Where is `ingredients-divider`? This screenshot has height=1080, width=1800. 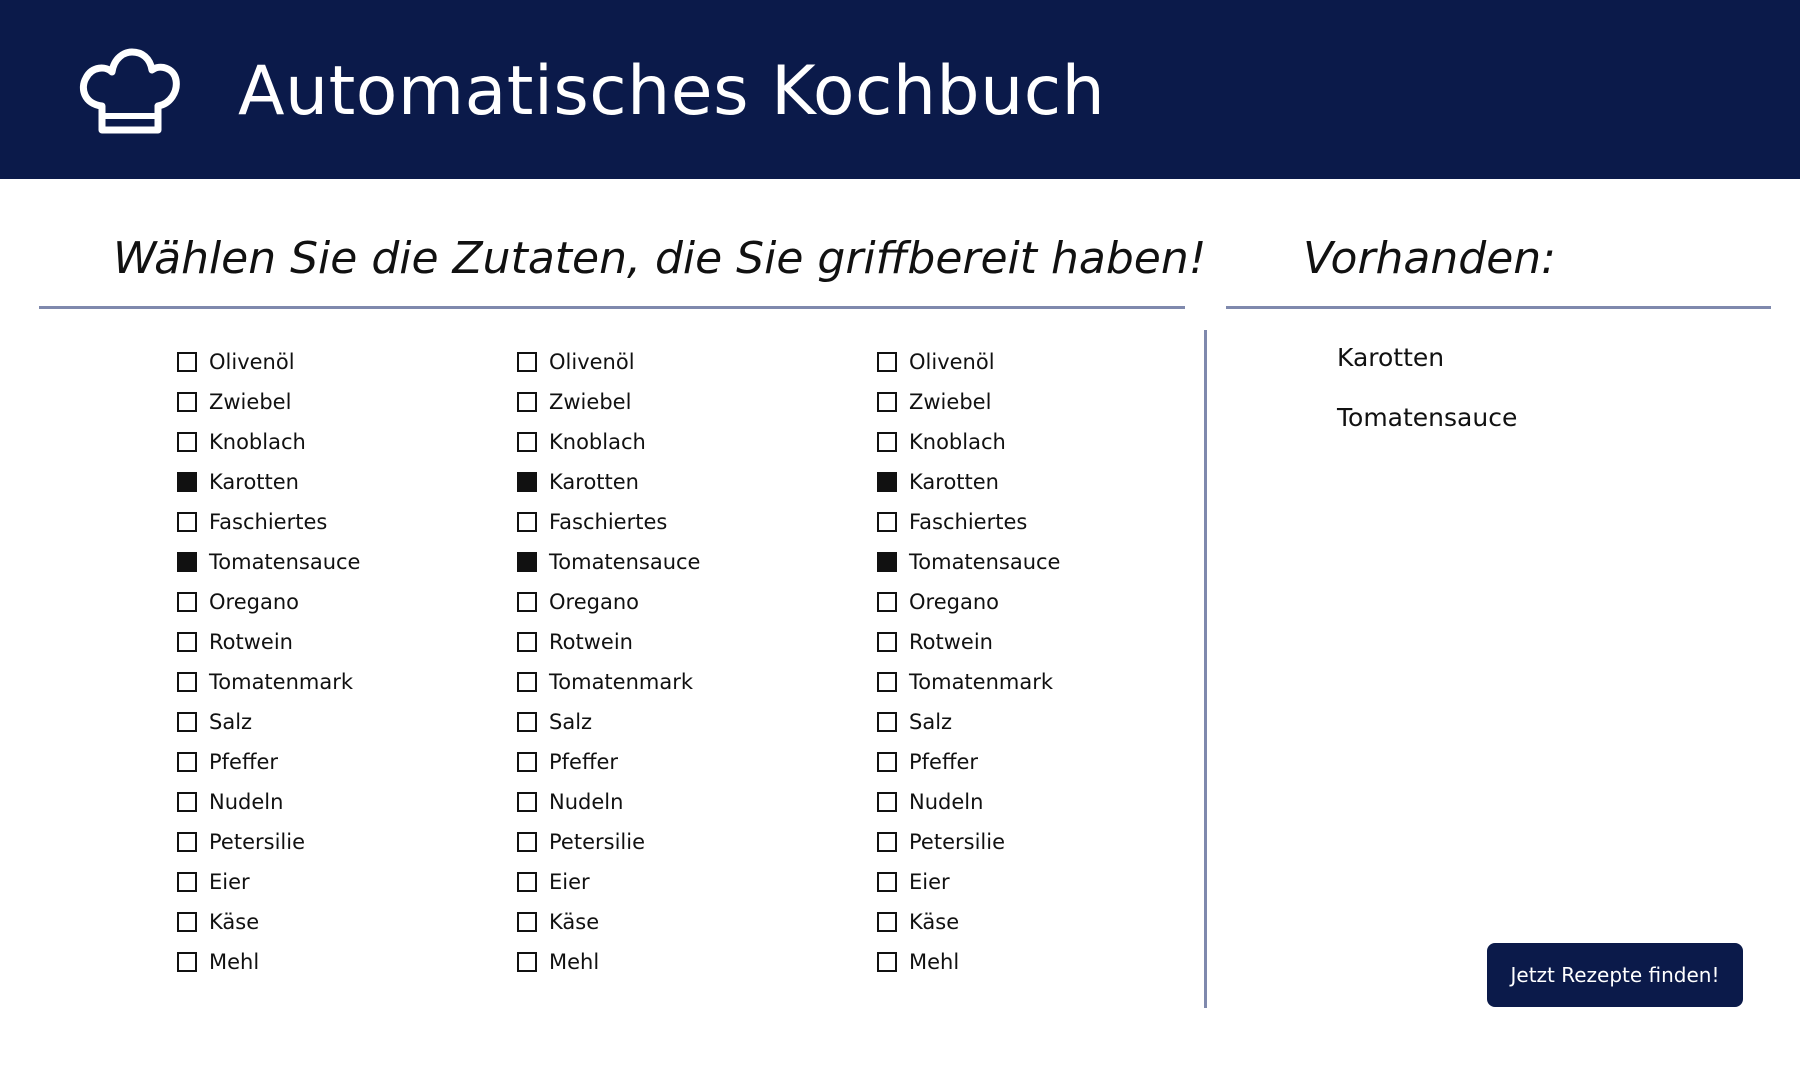
ingredients-divider is located at coordinates (612, 307).